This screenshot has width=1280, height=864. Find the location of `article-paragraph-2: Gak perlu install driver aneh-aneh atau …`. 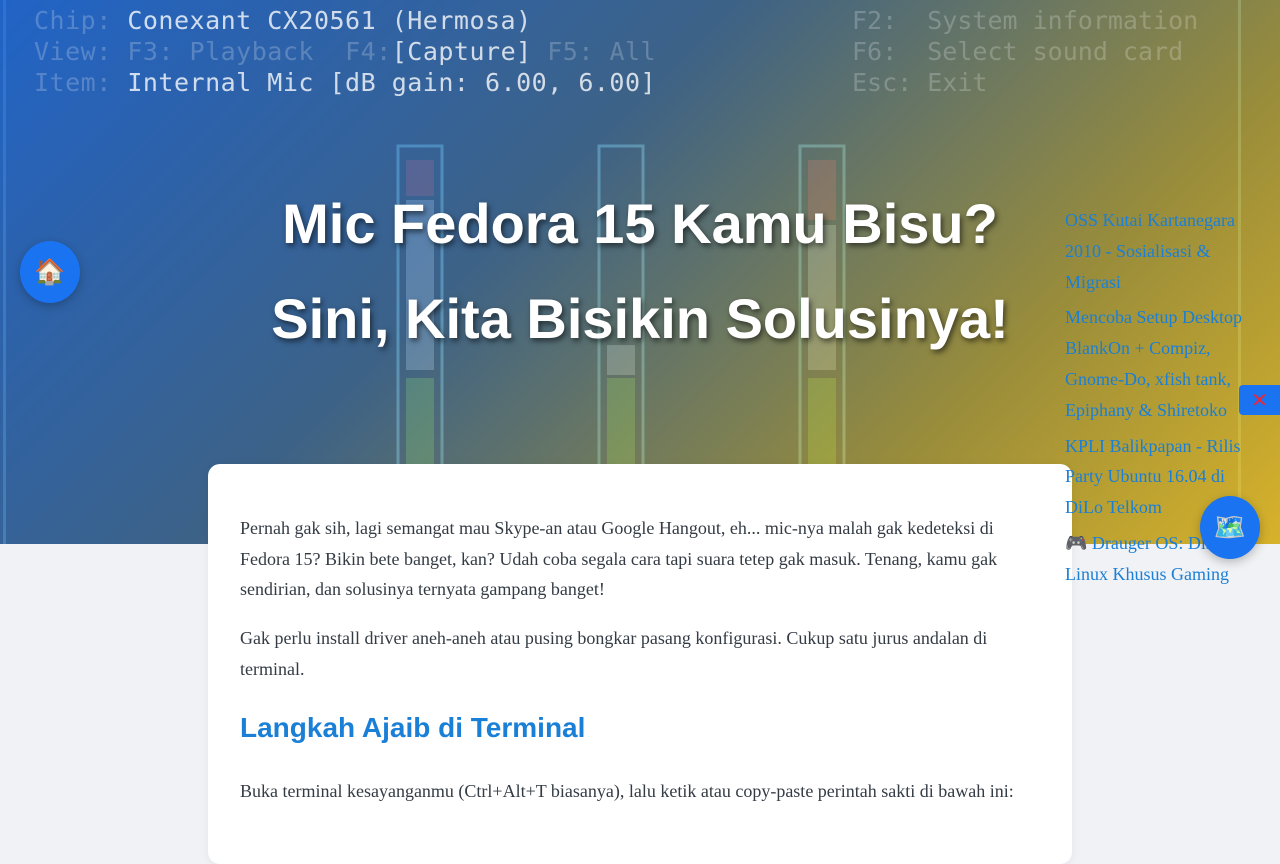

article-paragraph-2: Gak perlu install driver aneh-aneh atau … is located at coordinates (614, 653).